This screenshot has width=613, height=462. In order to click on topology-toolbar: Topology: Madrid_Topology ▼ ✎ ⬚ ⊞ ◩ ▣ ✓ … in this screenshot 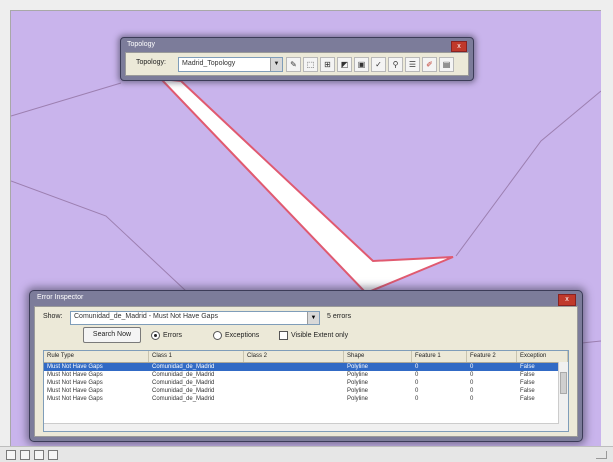, I will do `click(297, 64)`.